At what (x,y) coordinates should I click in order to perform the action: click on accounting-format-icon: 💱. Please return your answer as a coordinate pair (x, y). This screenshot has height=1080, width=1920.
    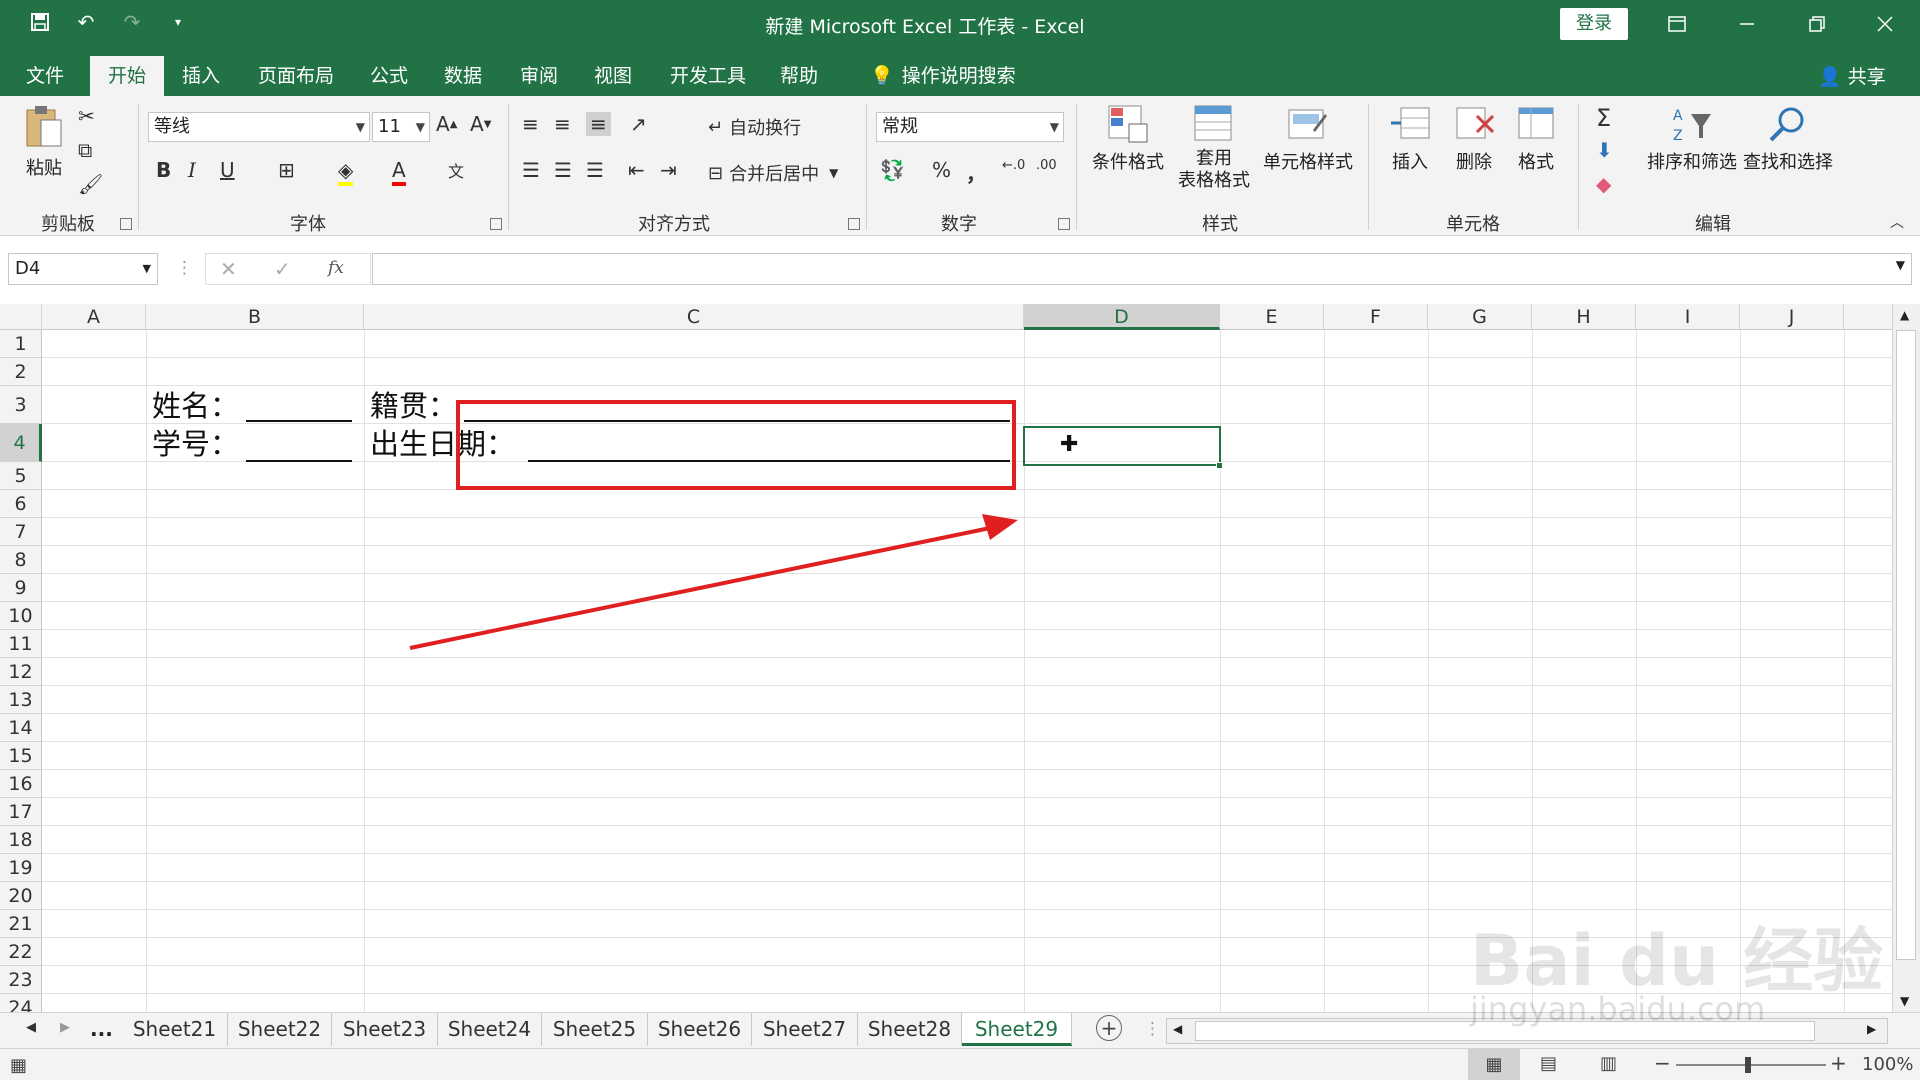
    Looking at the image, I should click on (892, 170).